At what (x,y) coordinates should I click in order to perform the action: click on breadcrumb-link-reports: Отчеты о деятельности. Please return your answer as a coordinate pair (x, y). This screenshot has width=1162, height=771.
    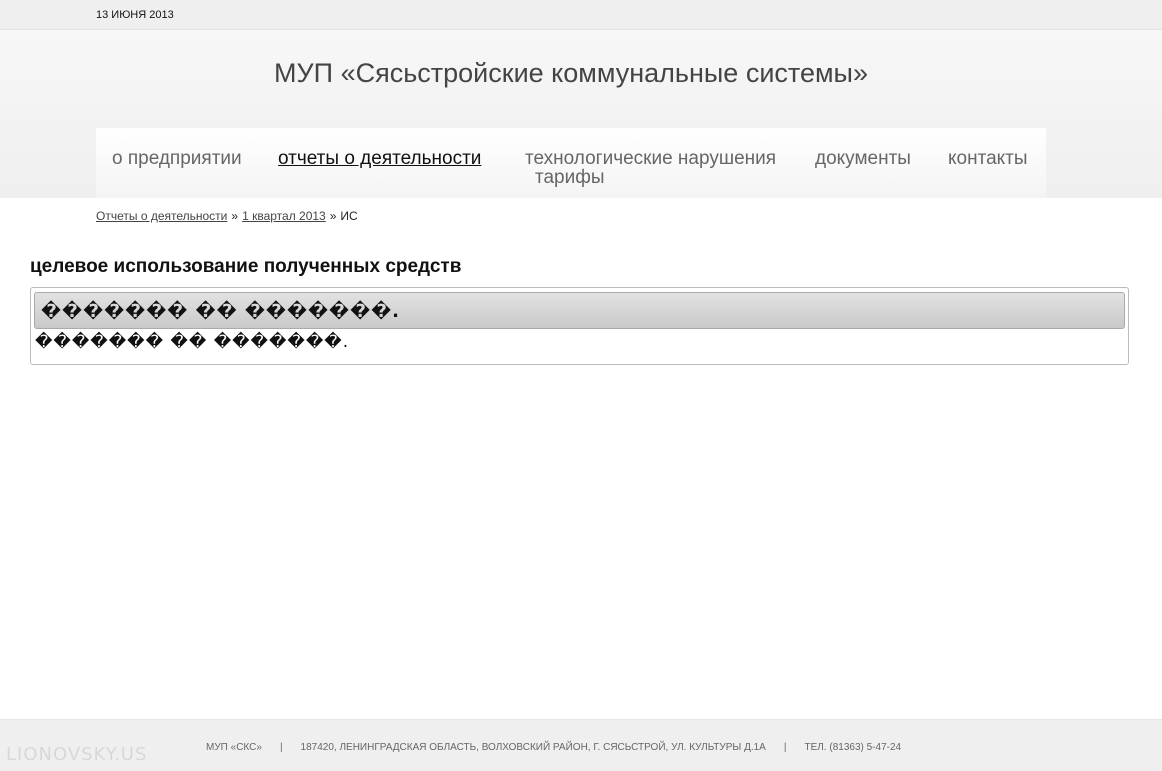
    Looking at the image, I should click on (161, 216).